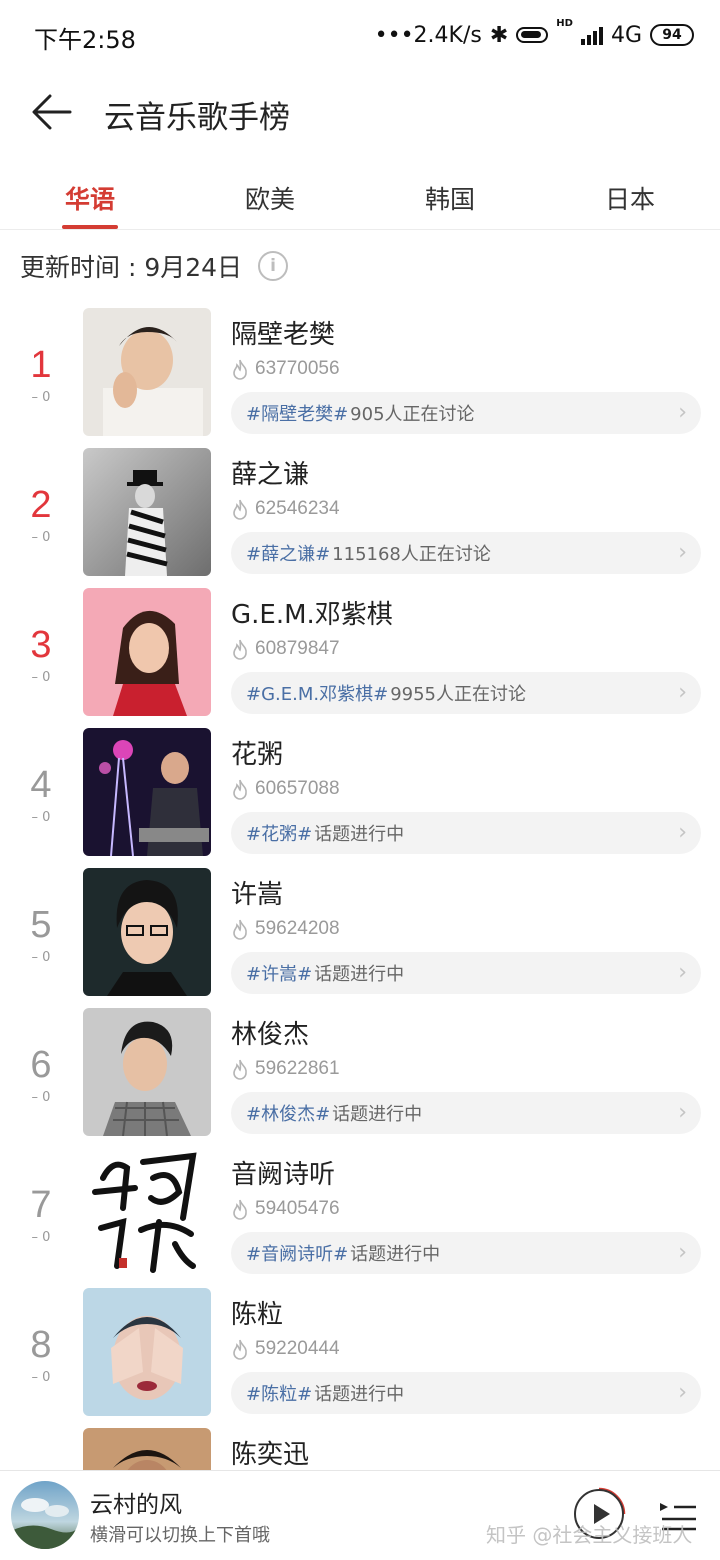  Describe the element at coordinates (270, 192) in the screenshot. I see `tab-western: 欧美` at that location.